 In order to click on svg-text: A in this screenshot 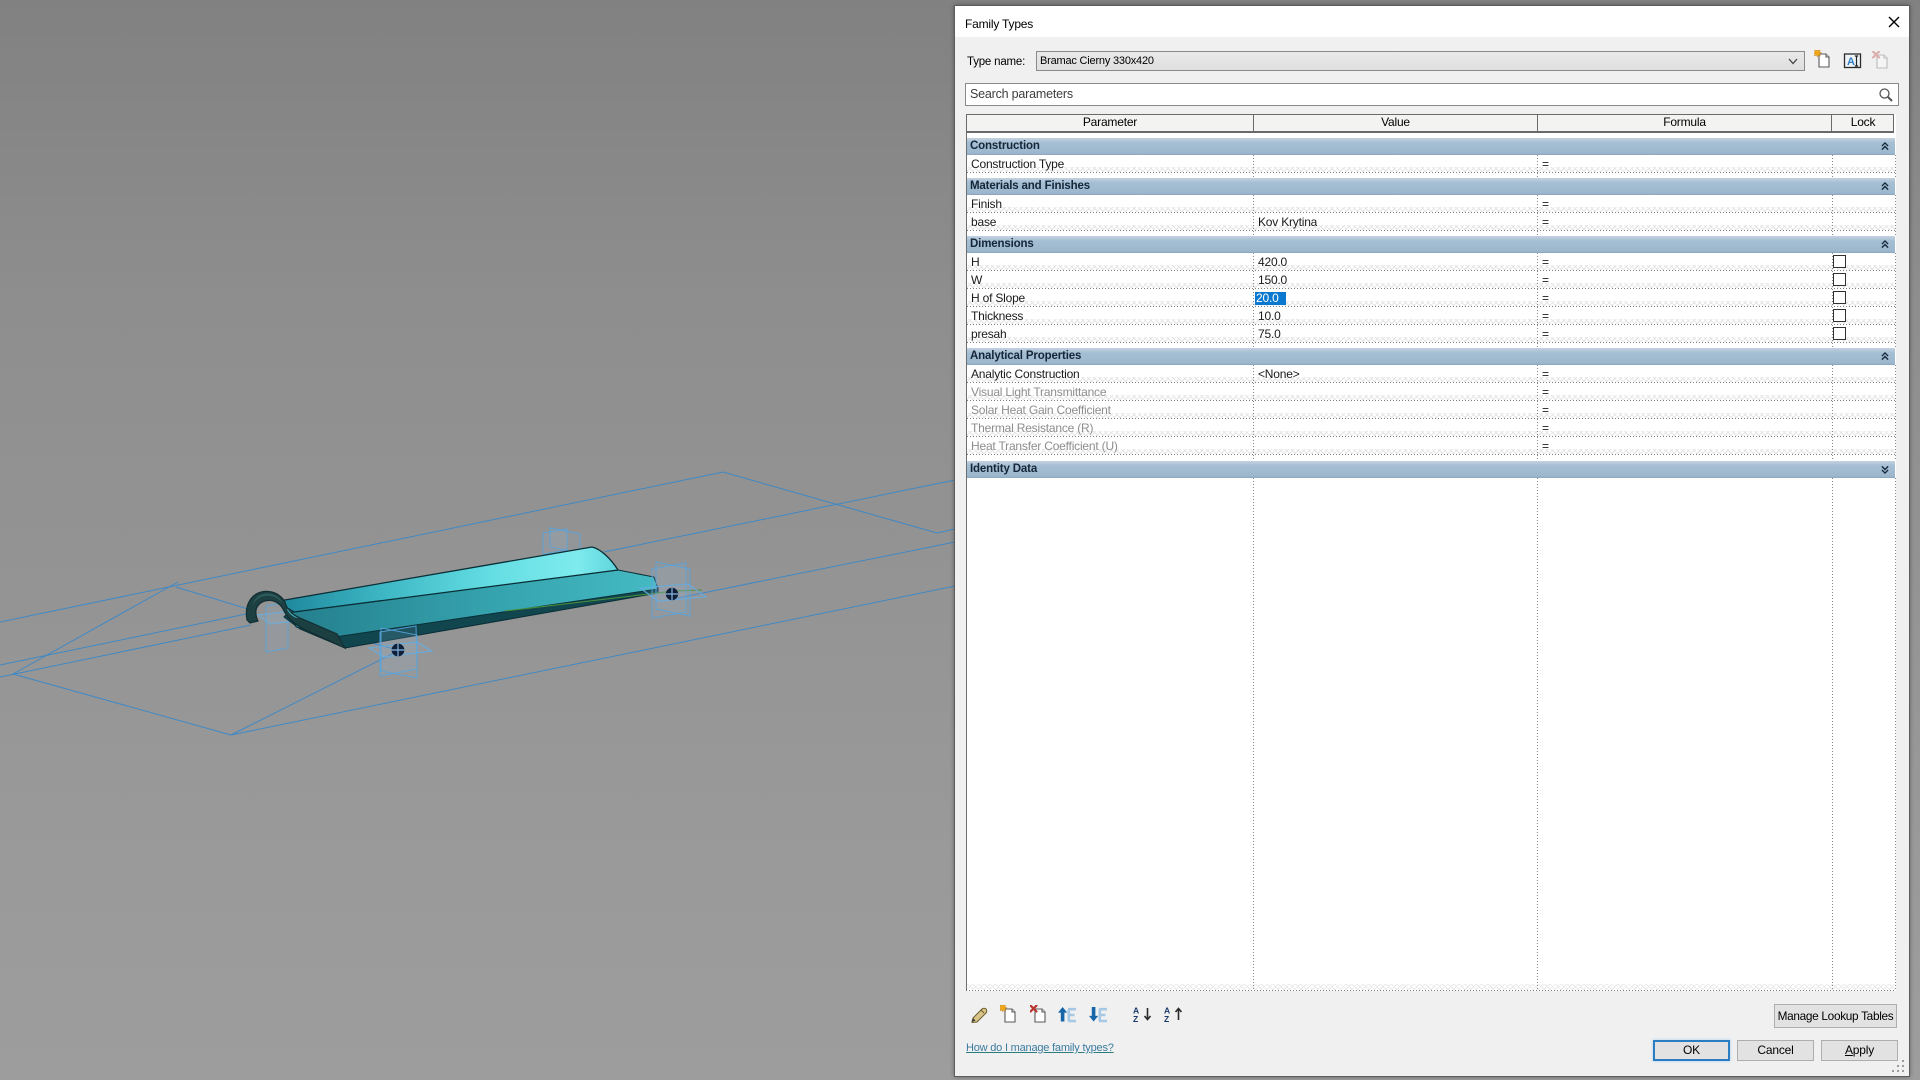, I will do `click(1851, 62)`.